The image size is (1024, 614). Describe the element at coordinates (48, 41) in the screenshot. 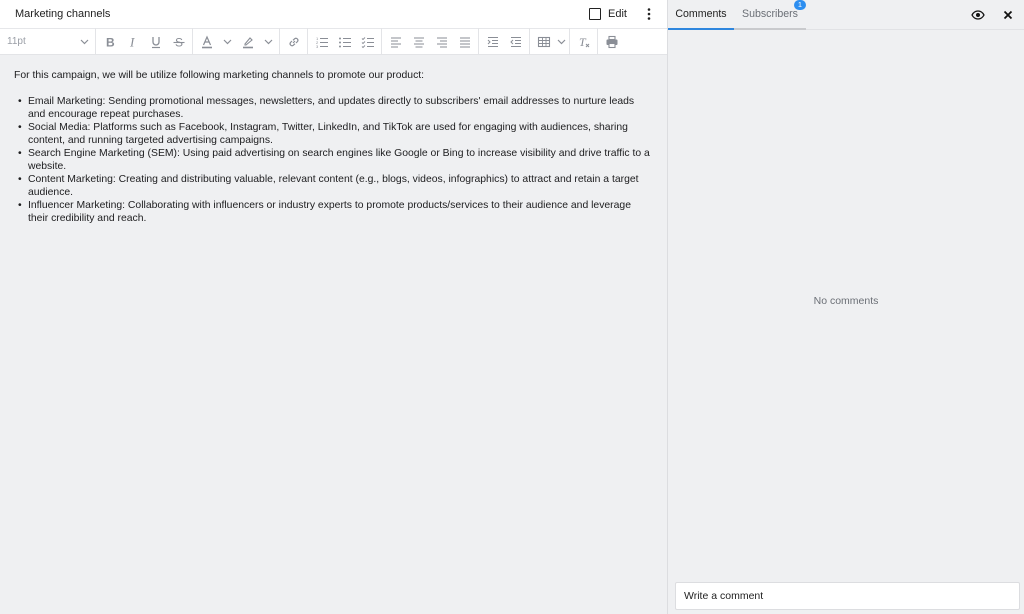

I see `font-size-select: 11pt` at that location.